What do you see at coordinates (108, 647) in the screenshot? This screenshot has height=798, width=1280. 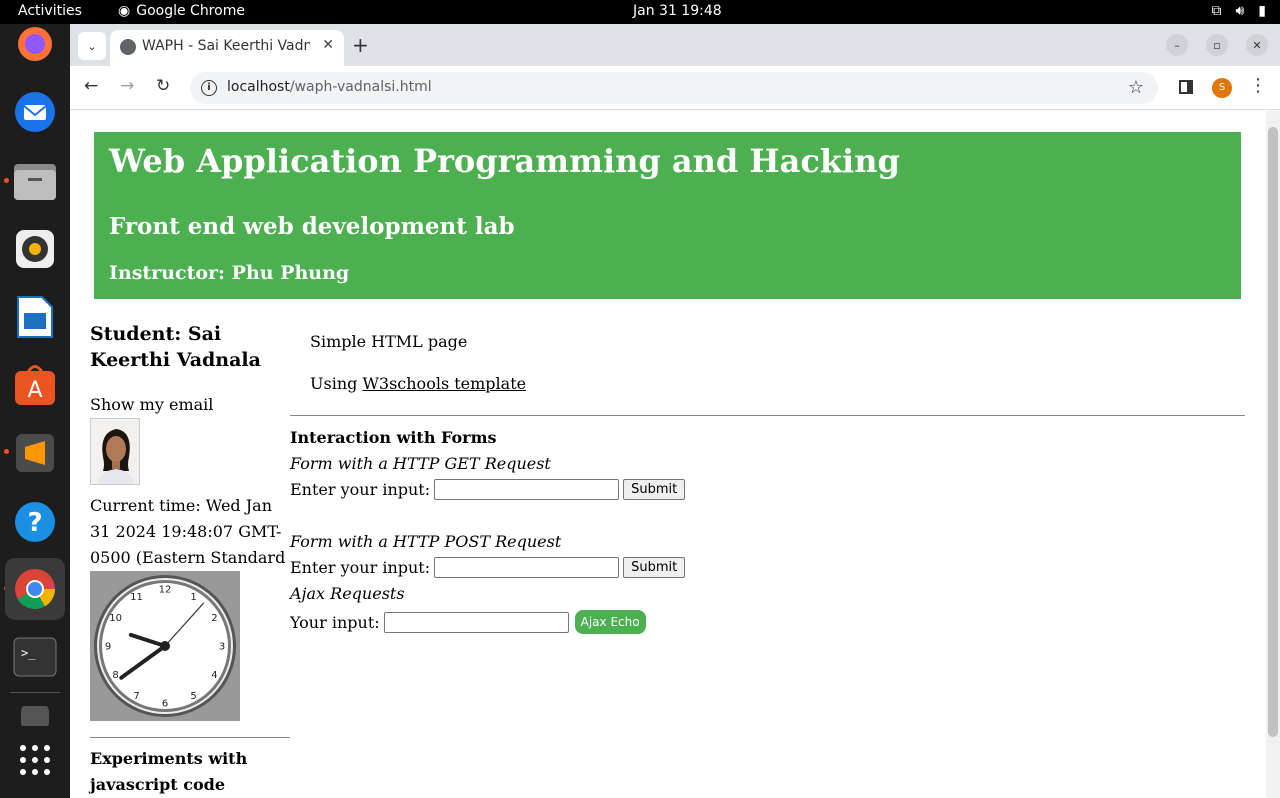 I see `clock-number: 9` at bounding box center [108, 647].